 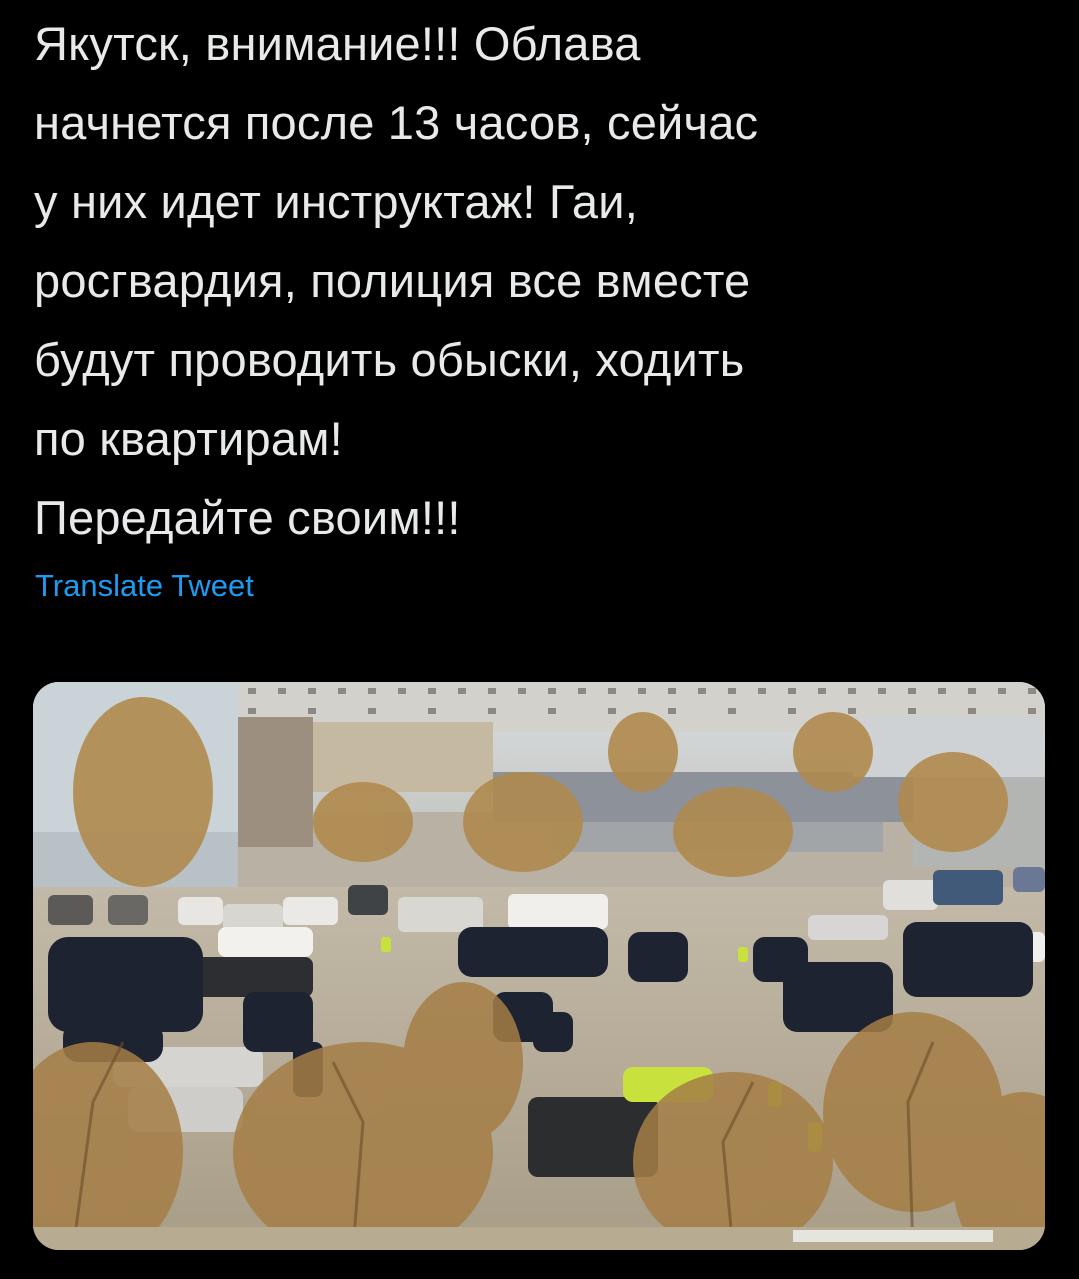 I want to click on tweet-text-line: росгвардия, полиция все вместе, so click(x=392, y=280).